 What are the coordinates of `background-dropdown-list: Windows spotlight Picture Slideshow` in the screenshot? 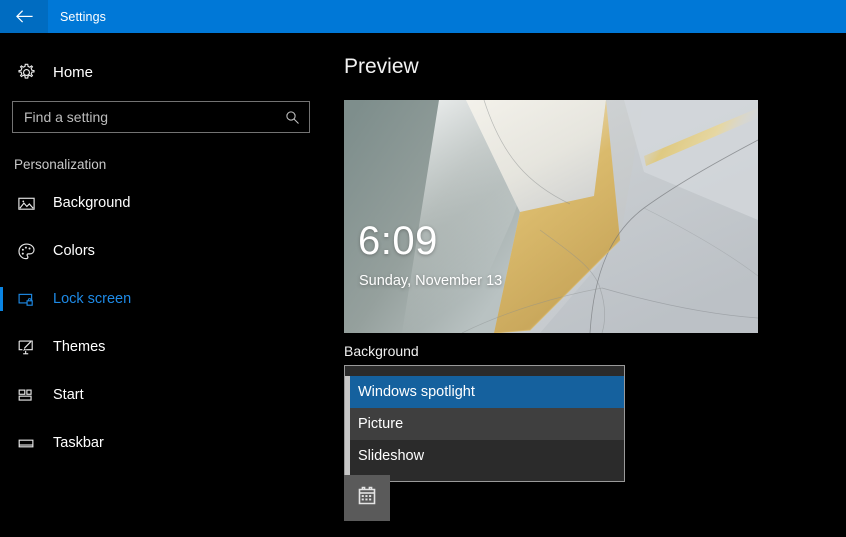 It's located at (484, 423).